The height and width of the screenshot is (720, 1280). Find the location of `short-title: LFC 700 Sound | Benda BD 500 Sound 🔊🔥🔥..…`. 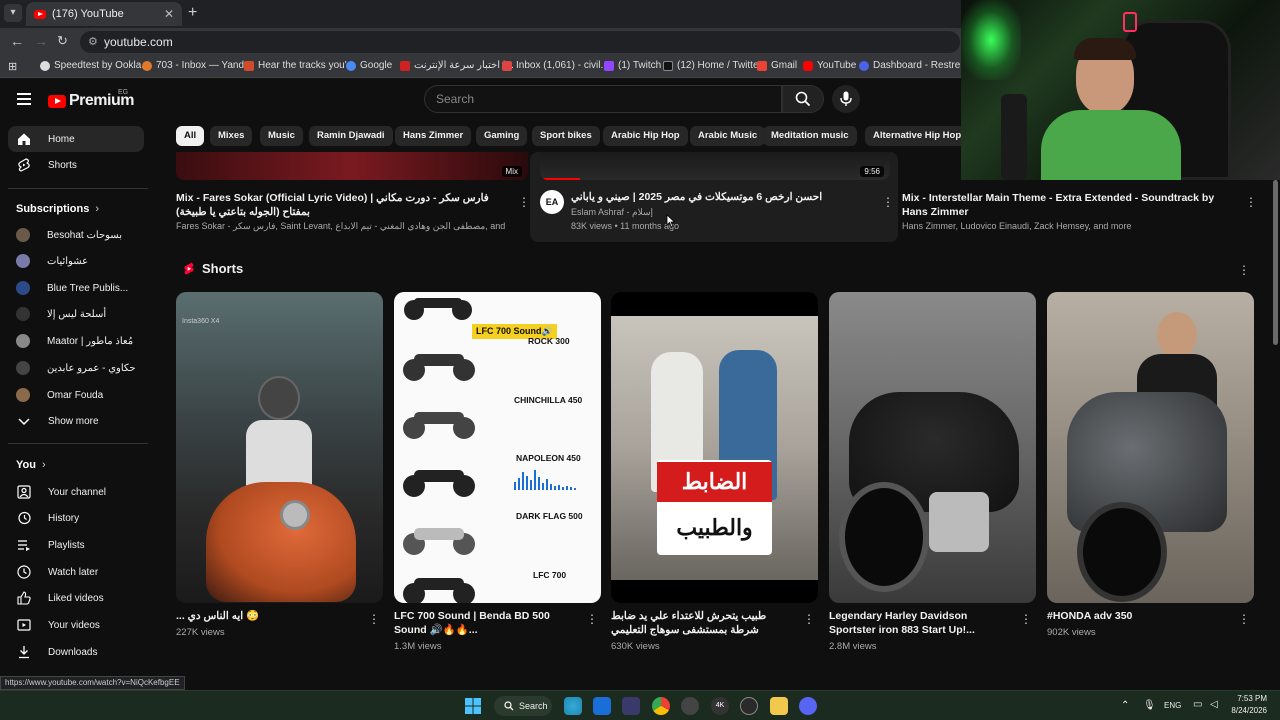

short-title: LFC 700 Sound | Benda BD 500 Sound 🔊🔥🔥..… is located at coordinates (481, 623).